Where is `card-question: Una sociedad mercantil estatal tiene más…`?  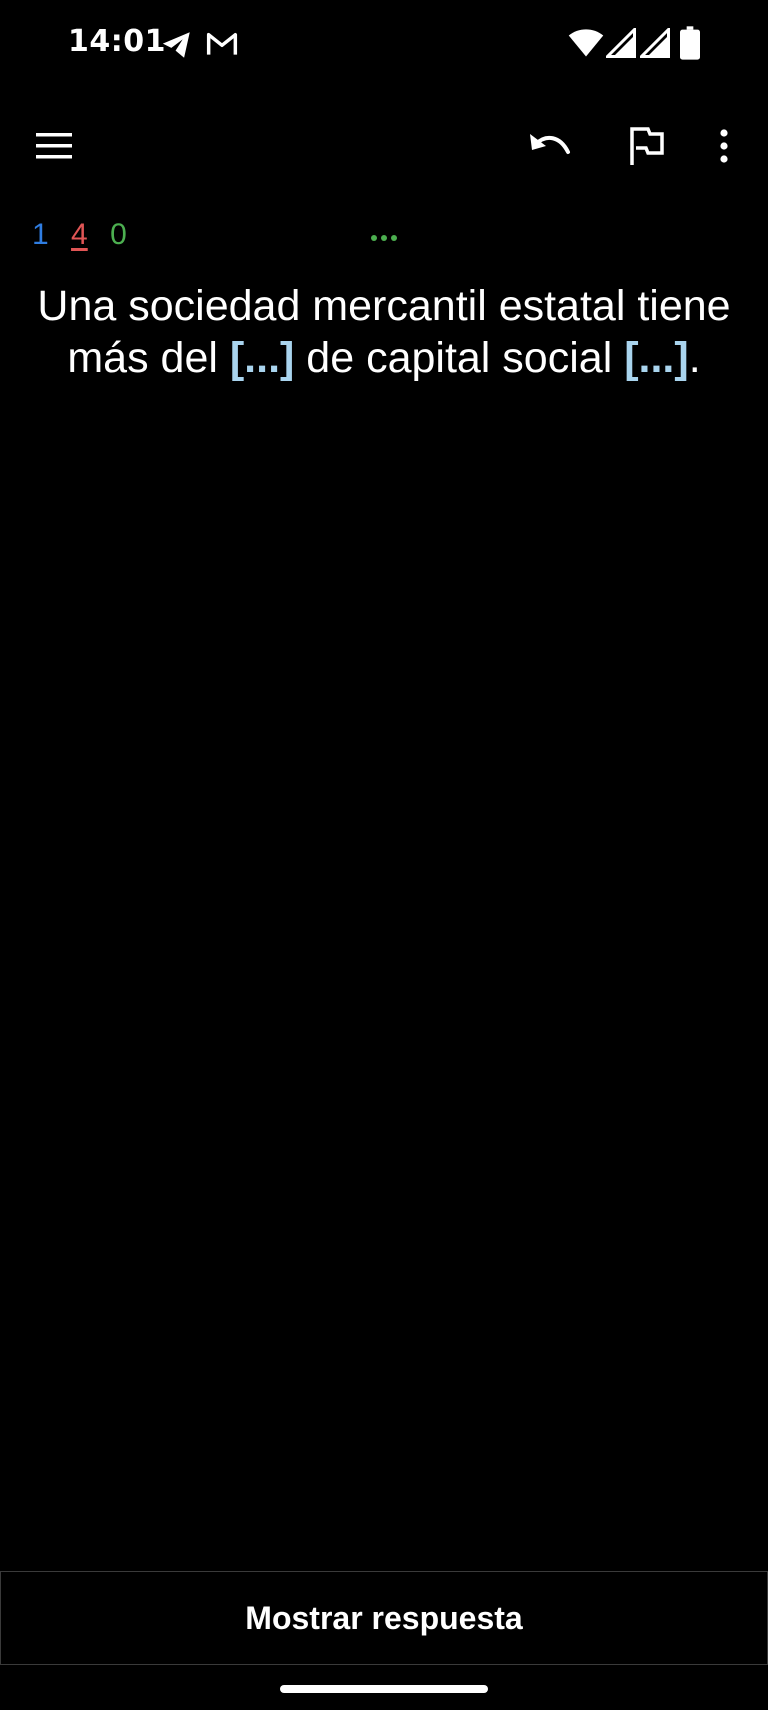
card-question: Una sociedad mercantil estatal tiene más… is located at coordinates (384, 332).